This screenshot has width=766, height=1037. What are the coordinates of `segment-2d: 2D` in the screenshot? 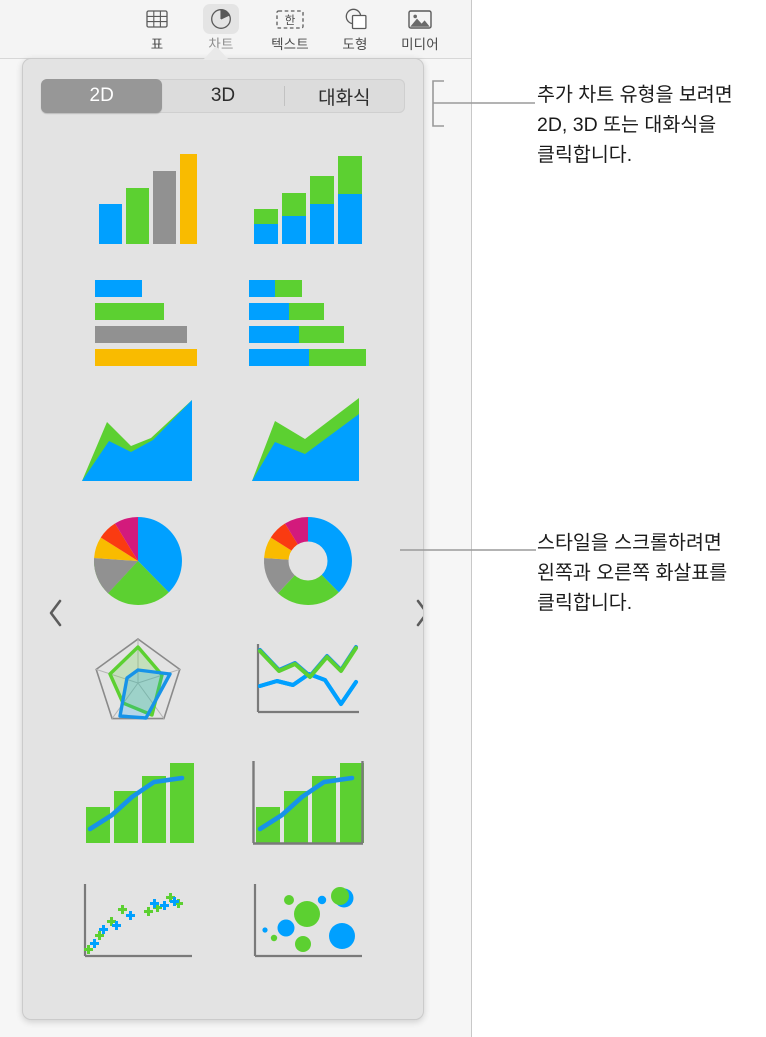 It's located at (102, 96).